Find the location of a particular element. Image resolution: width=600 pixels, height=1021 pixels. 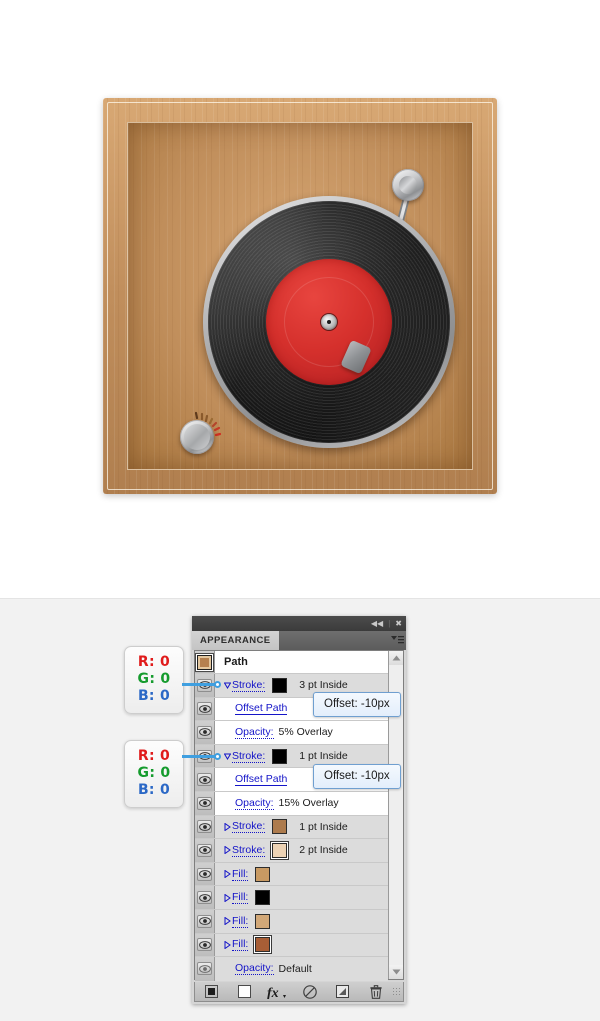

path-header-row: Path is located at coordinates (291, 662).